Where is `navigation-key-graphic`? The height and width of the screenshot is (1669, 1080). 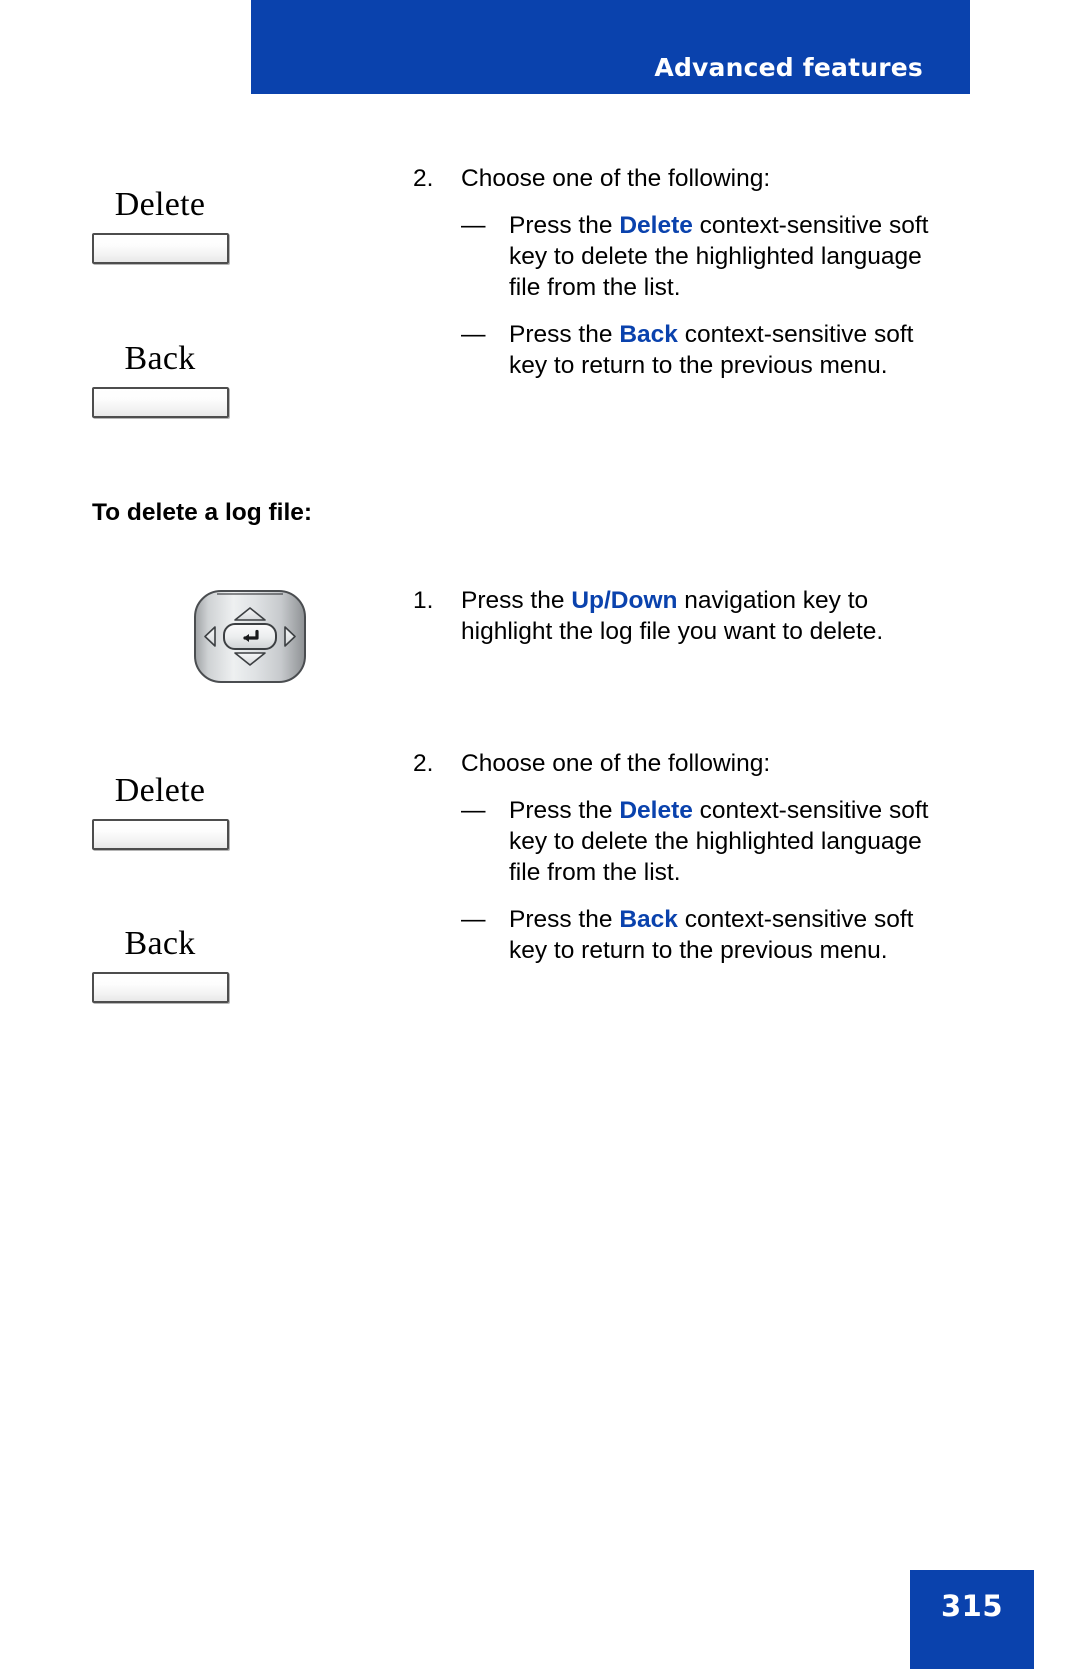
navigation-key-graphic is located at coordinates (250, 638).